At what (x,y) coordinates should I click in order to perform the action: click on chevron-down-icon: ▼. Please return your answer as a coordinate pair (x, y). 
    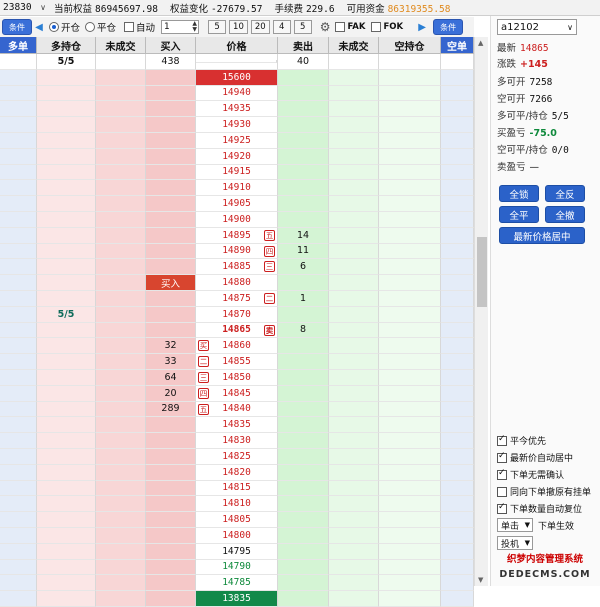
    Looking at the image, I should click on (527, 543).